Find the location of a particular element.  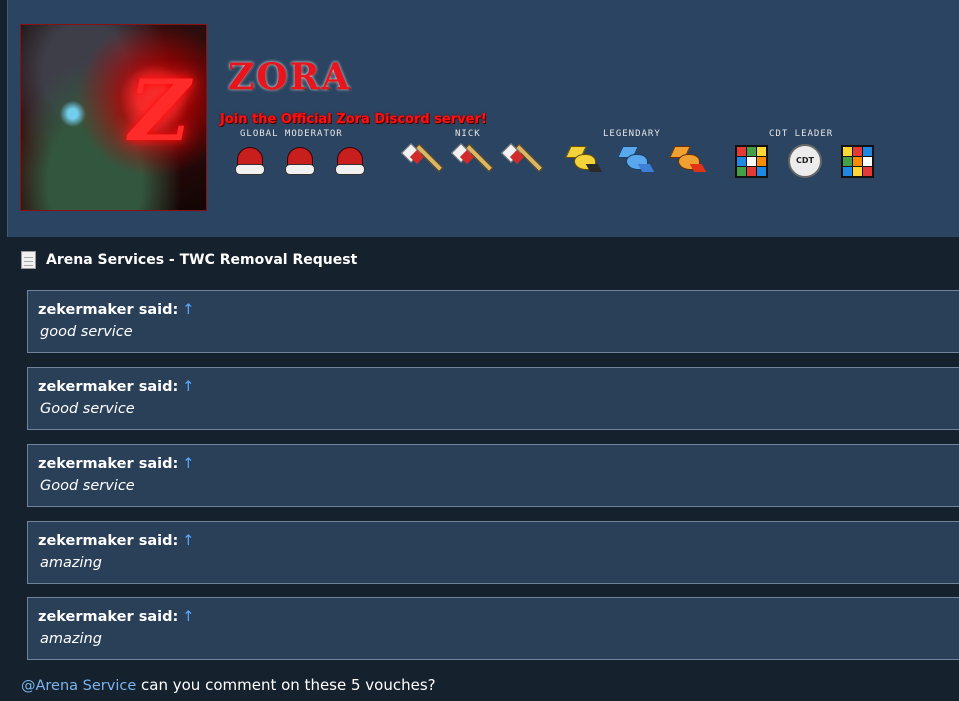

nick-icons is located at coordinates (473, 160).